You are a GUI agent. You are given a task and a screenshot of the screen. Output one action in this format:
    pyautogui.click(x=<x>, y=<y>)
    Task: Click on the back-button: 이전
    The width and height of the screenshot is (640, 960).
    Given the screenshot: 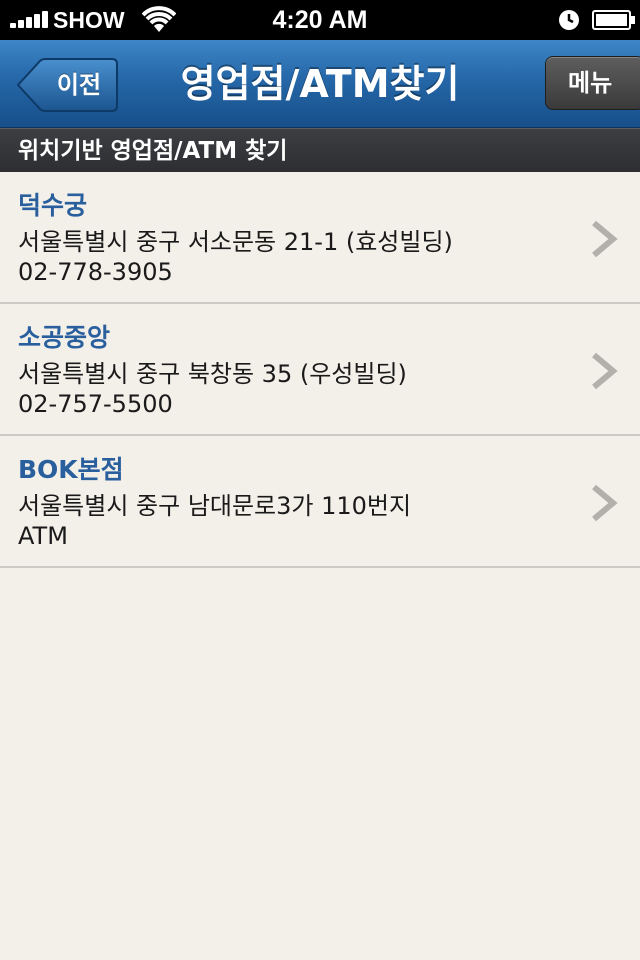 What is the action you would take?
    pyautogui.click(x=67, y=85)
    